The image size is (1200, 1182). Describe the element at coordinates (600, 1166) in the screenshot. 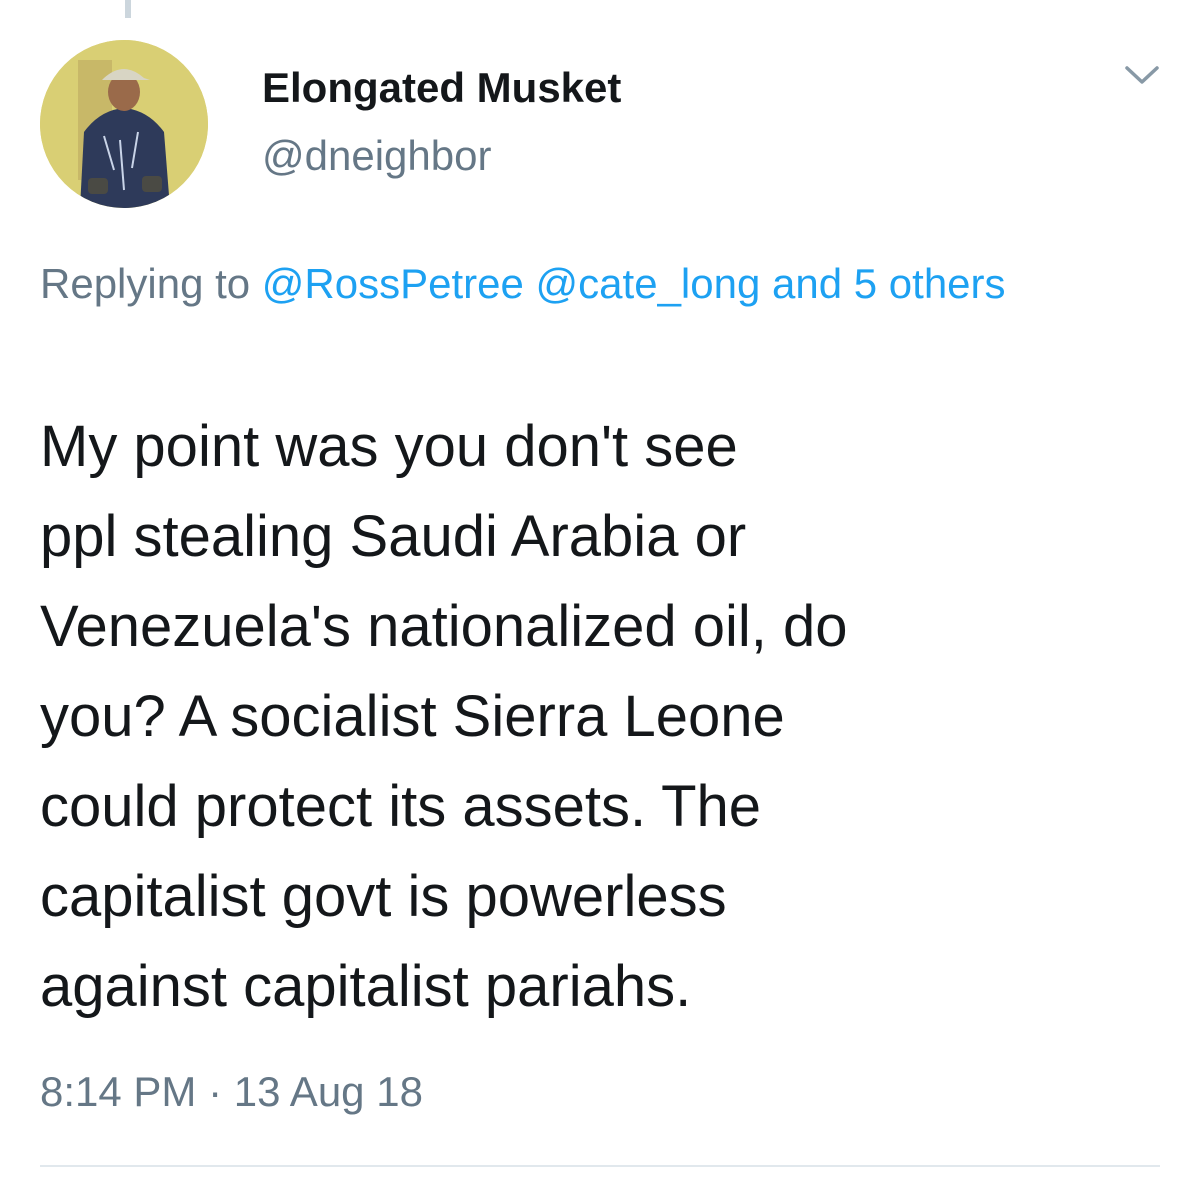

I see `divider` at that location.